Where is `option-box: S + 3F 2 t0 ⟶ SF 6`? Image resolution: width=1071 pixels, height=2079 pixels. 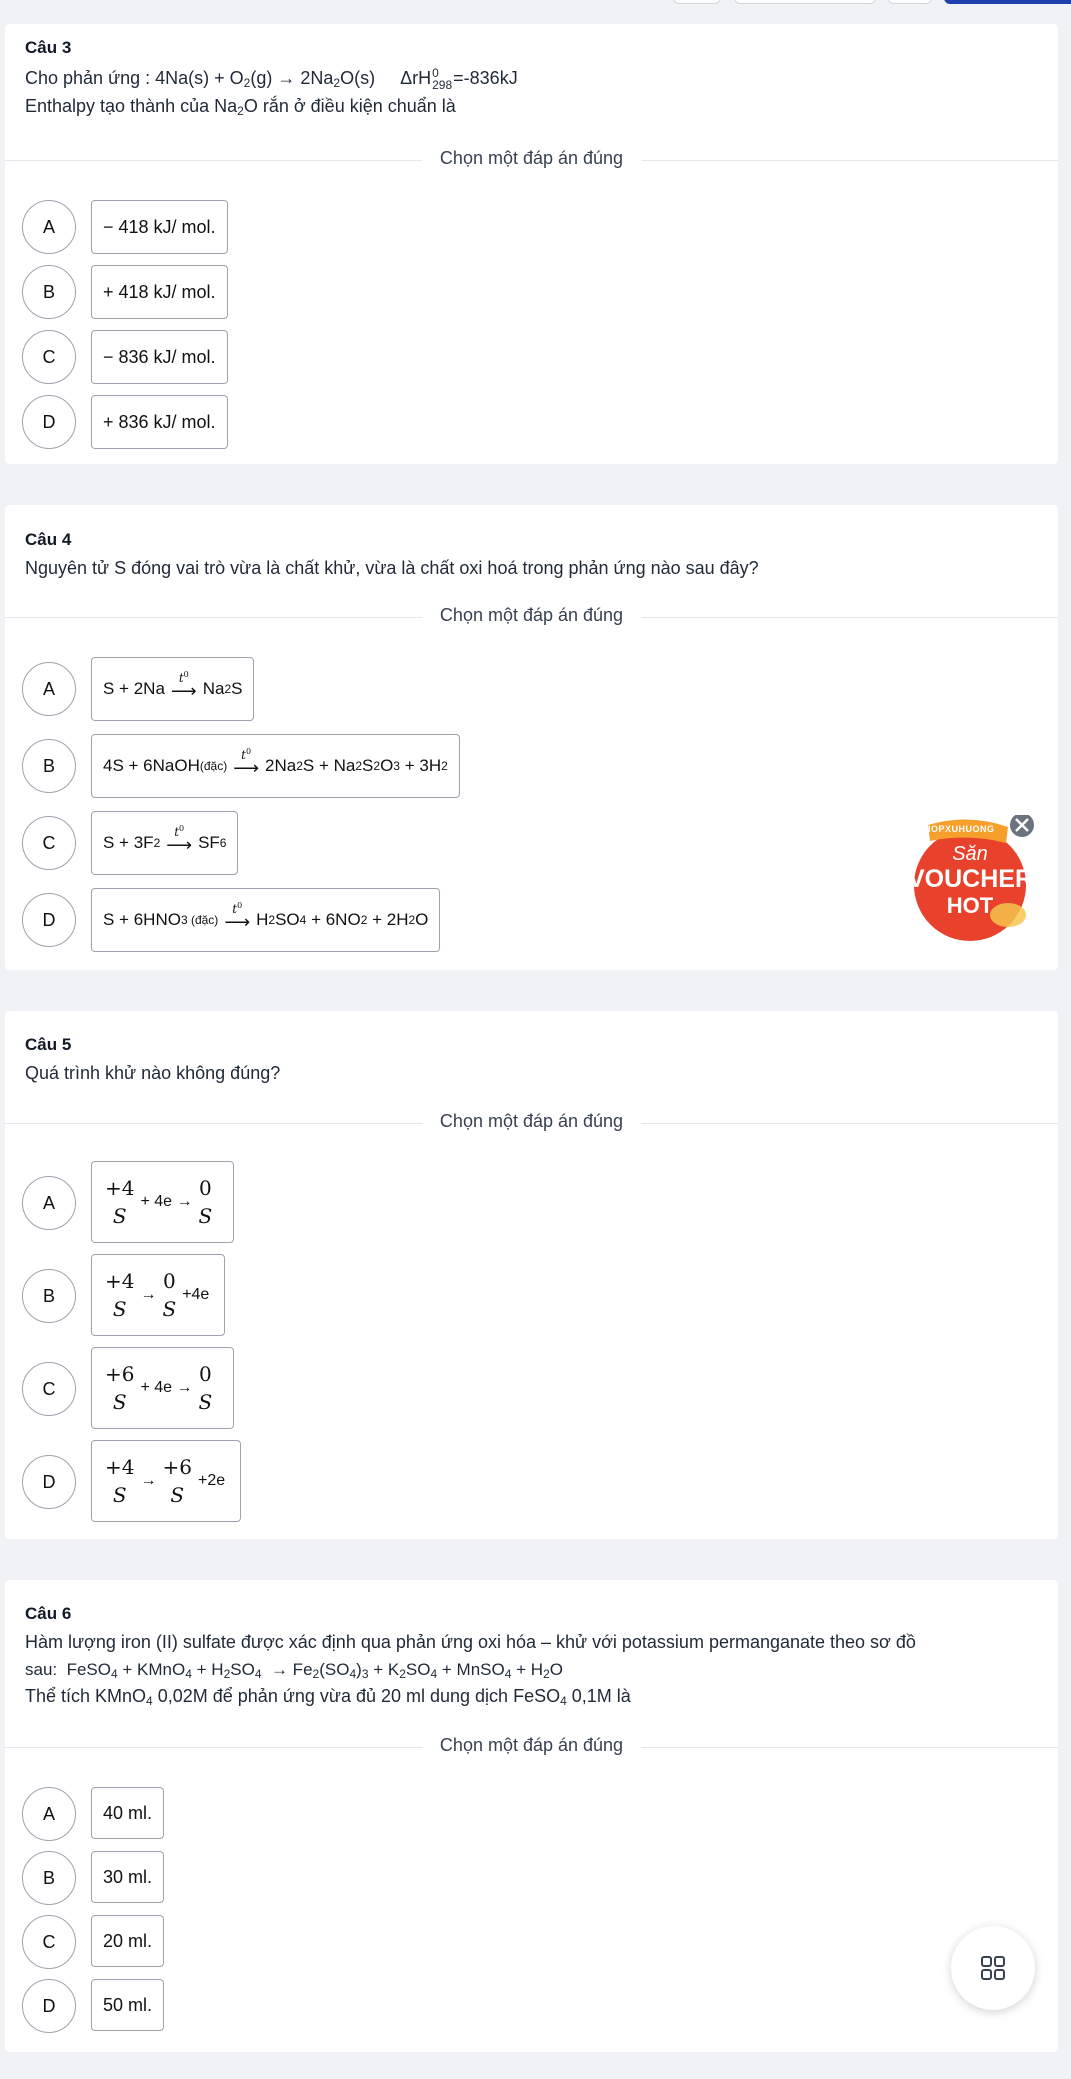 option-box: S + 3F 2 t0 ⟶ SF 6 is located at coordinates (165, 843).